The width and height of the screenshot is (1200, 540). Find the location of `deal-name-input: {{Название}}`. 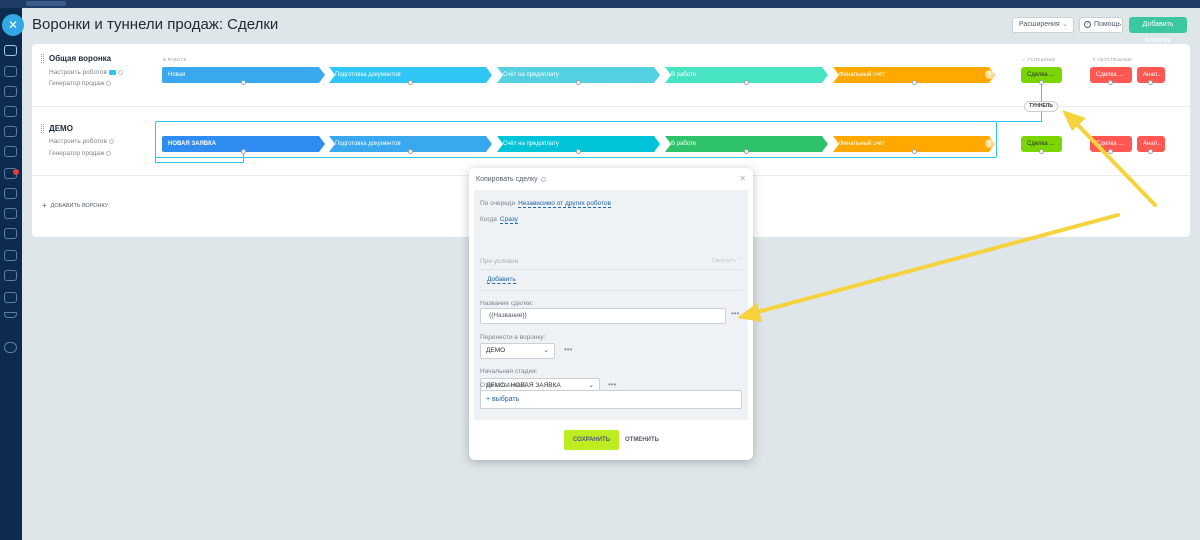

deal-name-input: {{Название}} is located at coordinates (603, 316).